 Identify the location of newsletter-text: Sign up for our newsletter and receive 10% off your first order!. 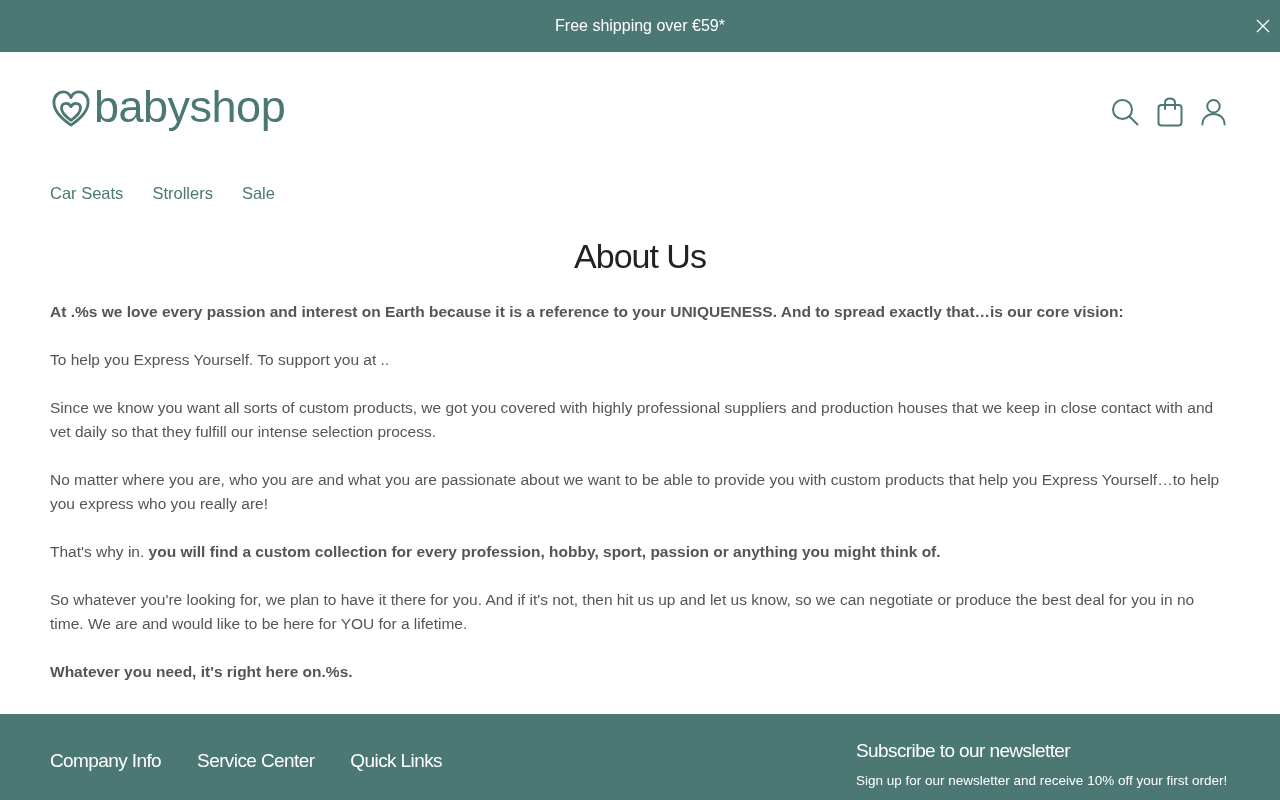
(1042, 781).